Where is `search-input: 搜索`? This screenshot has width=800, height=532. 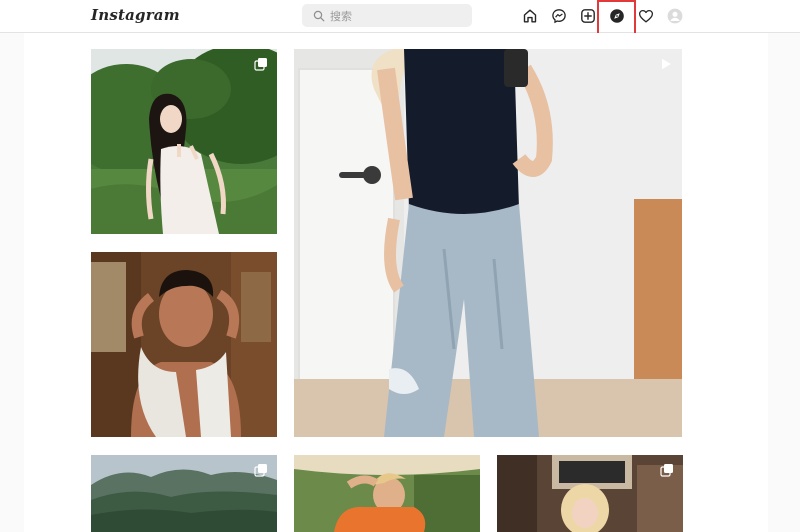 search-input: 搜索 is located at coordinates (387, 15).